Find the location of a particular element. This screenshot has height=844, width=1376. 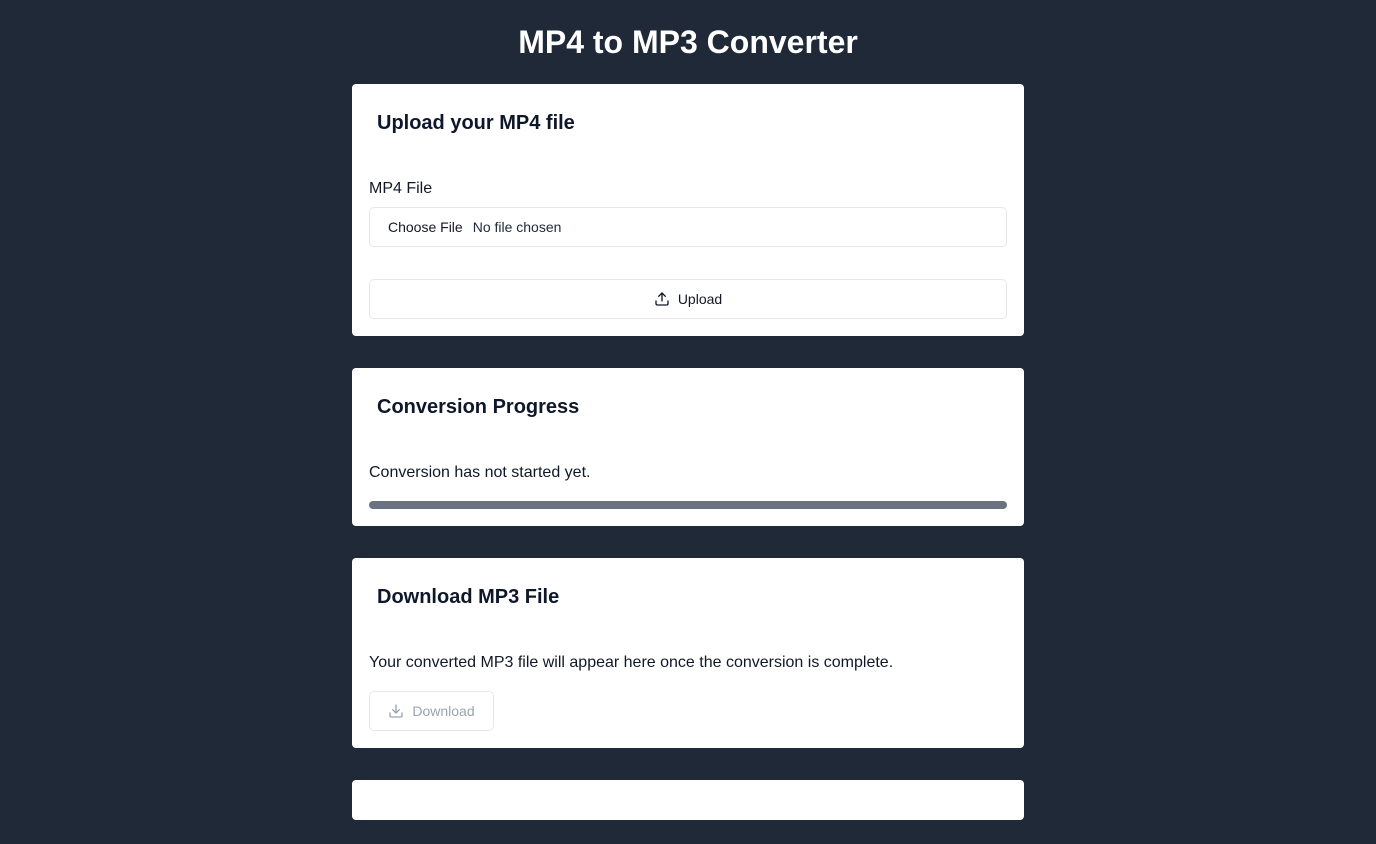

choose-file-button: Choose File is located at coordinates (425, 227).